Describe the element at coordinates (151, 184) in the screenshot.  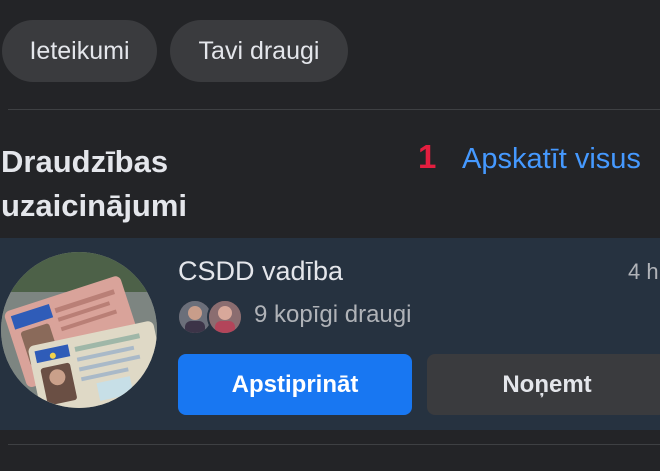
I see `section-title: Draudzības uzaicinājumi` at that location.